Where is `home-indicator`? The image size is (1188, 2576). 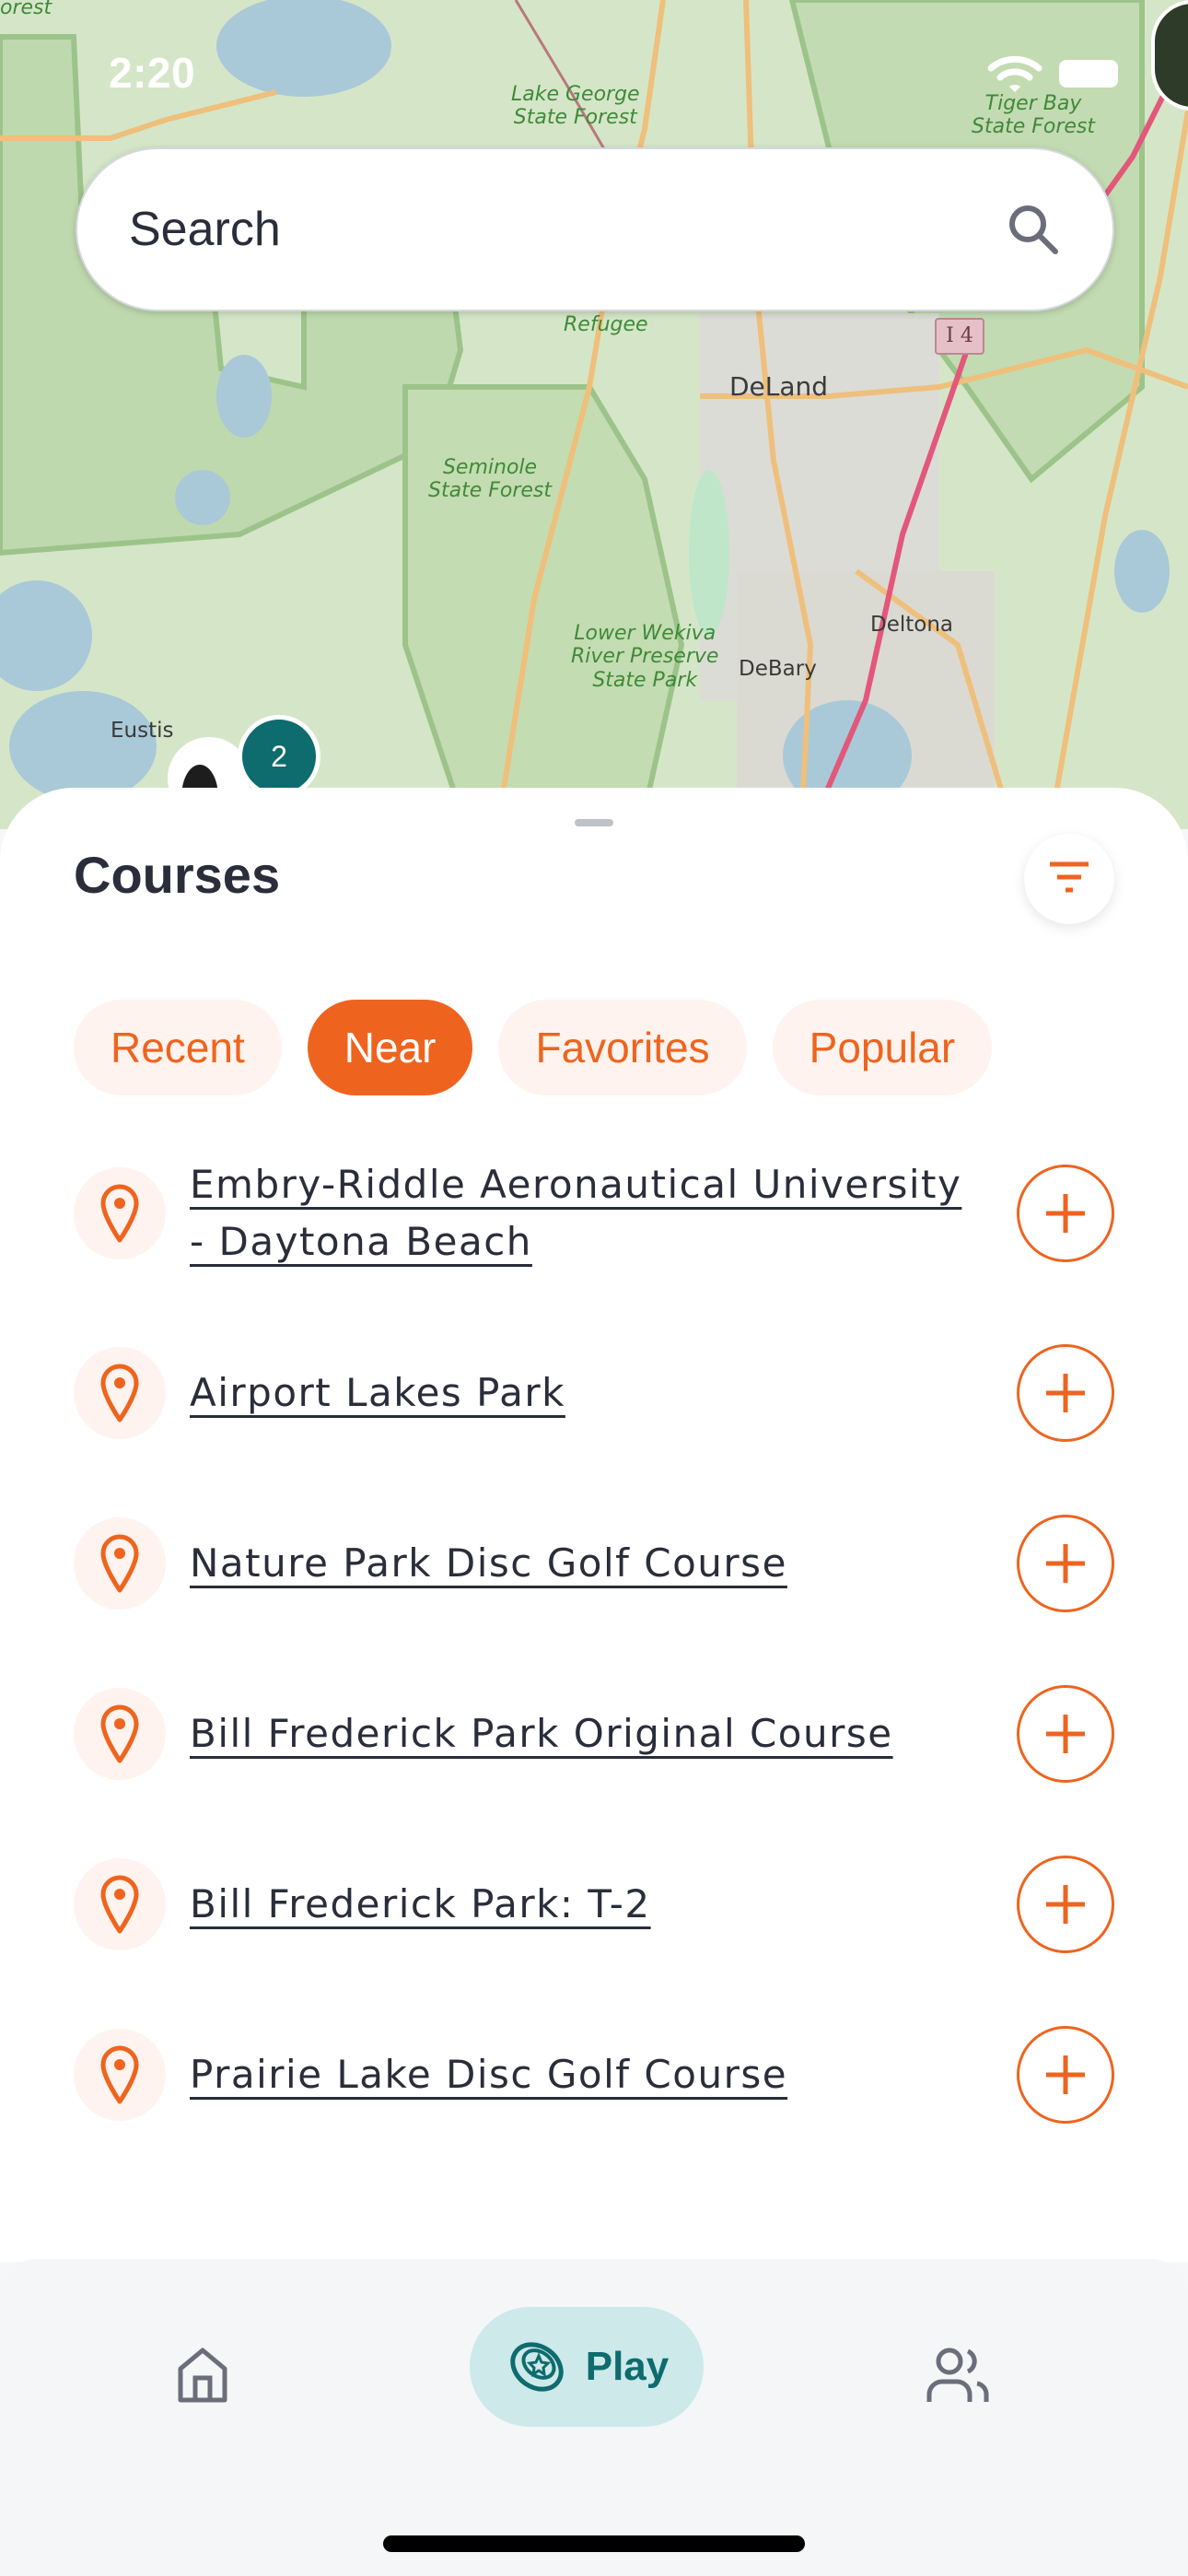
home-indicator is located at coordinates (594, 2543).